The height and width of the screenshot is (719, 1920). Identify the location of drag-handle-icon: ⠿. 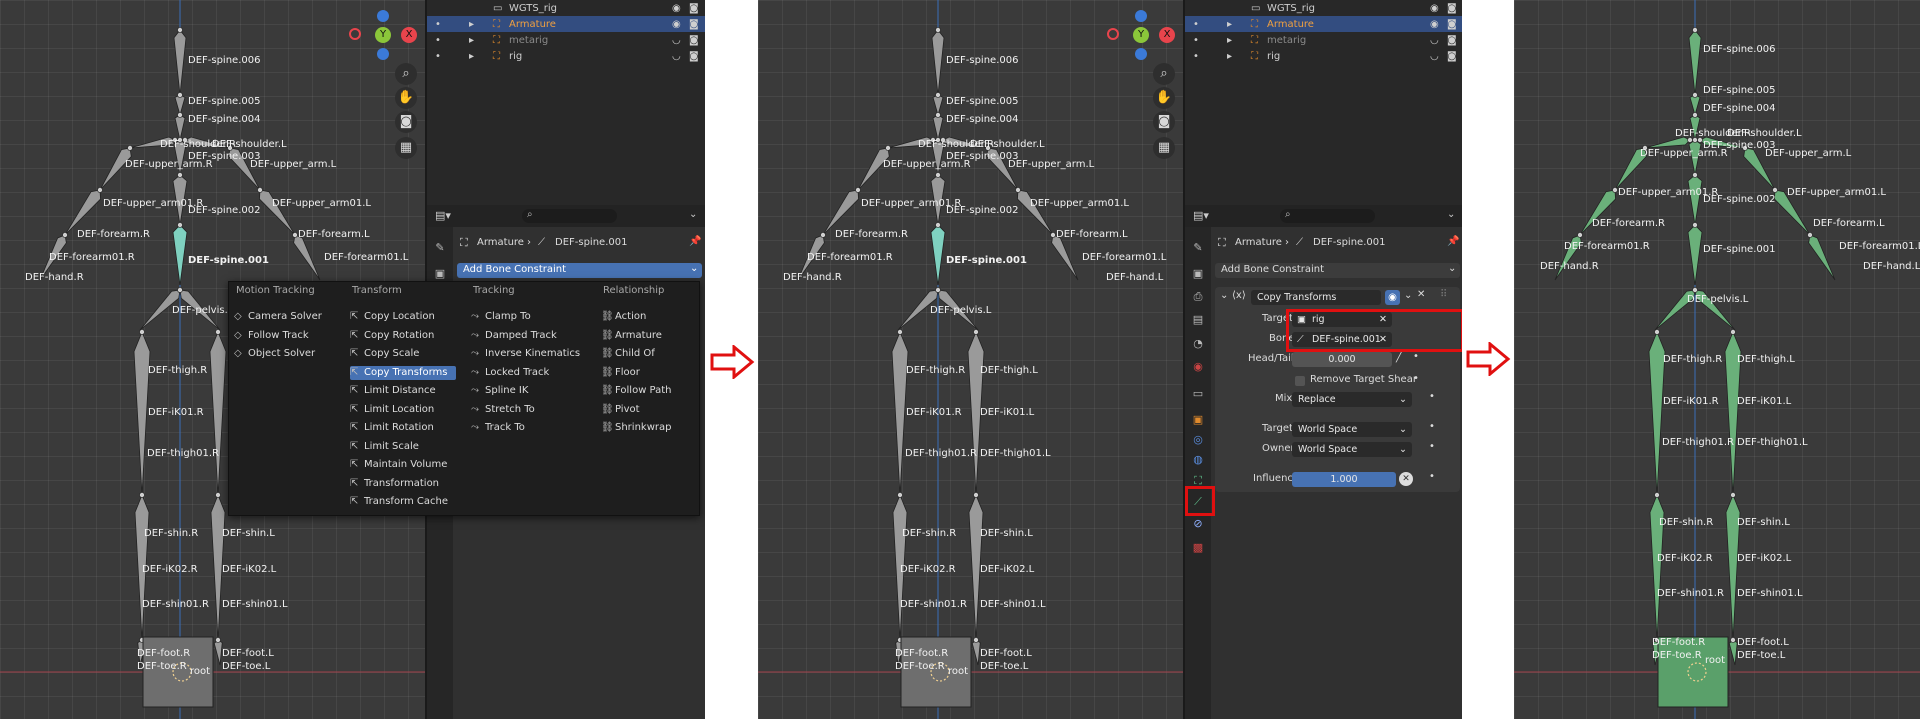
(1443, 294).